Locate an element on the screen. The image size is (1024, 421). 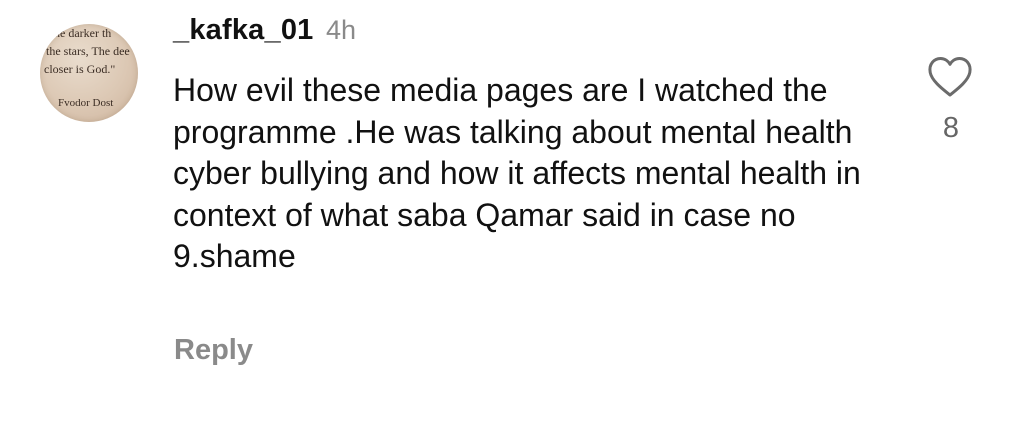
avatar-quote-line: he darker th is located at coordinates (83, 33).